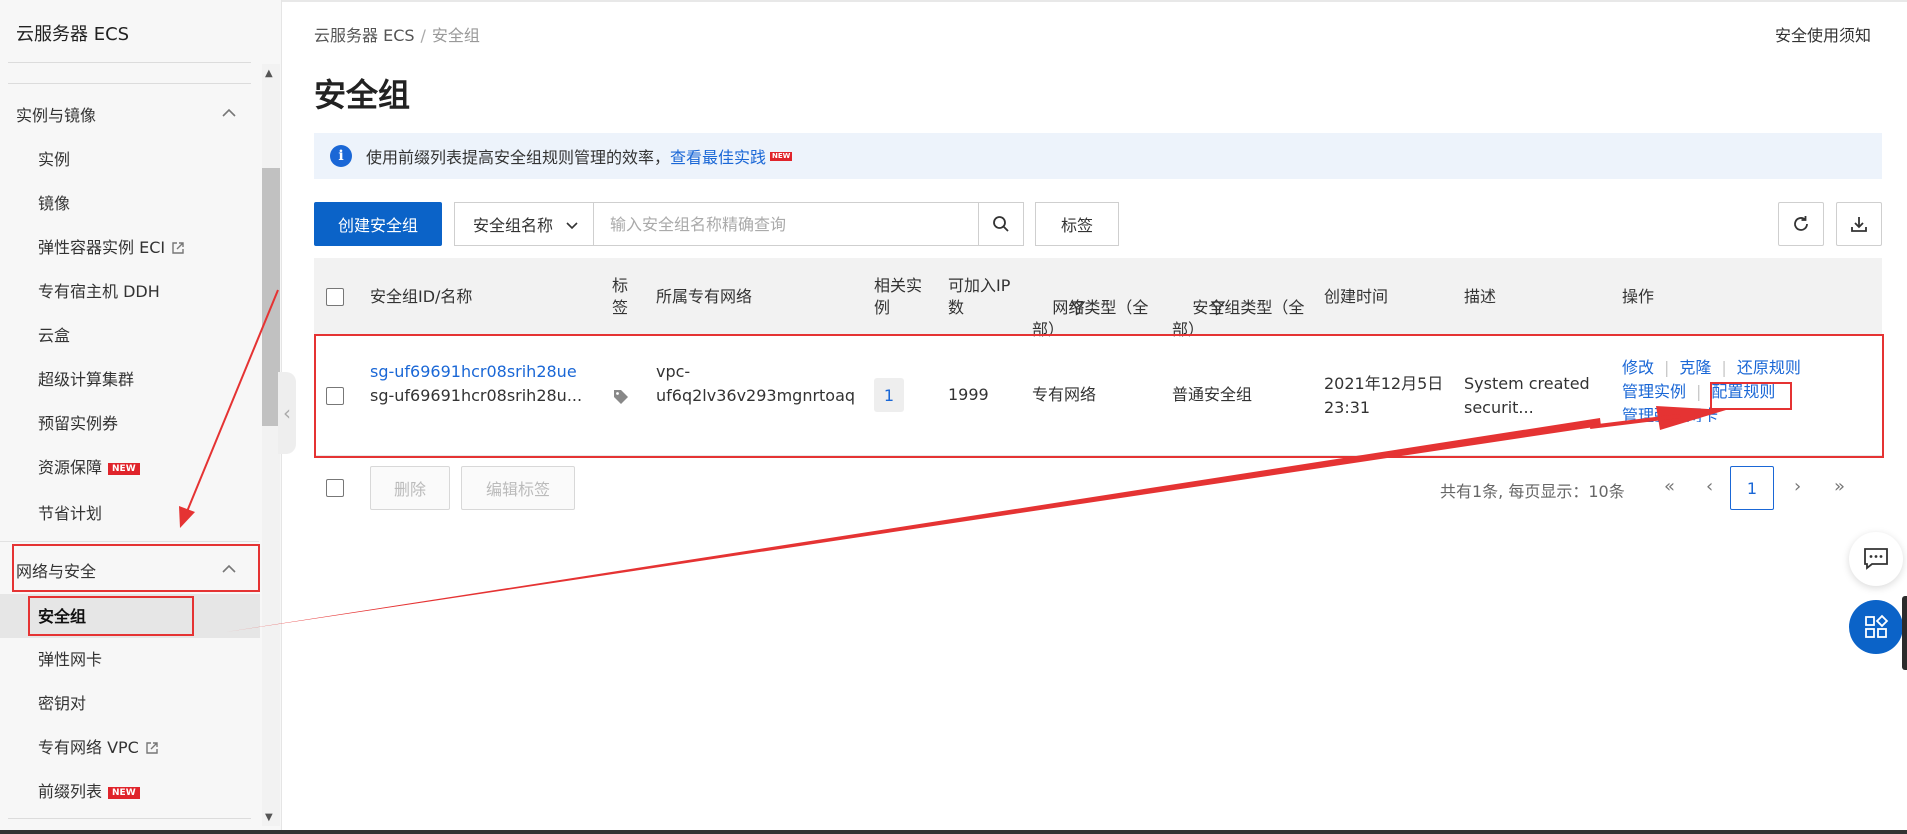 The image size is (1907, 834). I want to click on chevron-left-icon: ‹, so click(287, 413).